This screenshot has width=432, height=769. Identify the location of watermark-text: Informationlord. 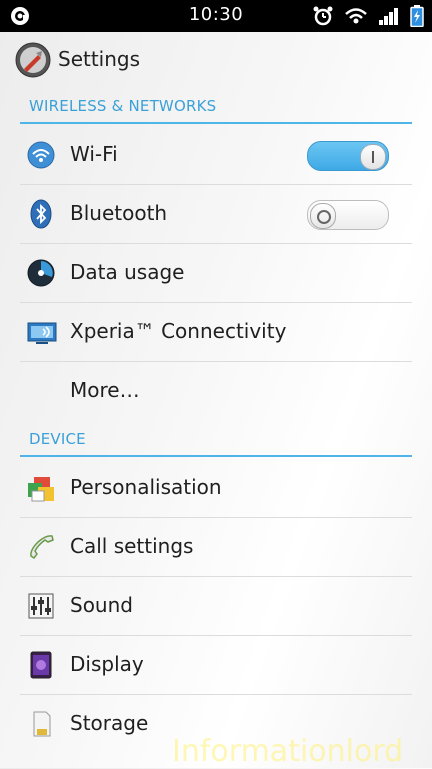
(288, 751).